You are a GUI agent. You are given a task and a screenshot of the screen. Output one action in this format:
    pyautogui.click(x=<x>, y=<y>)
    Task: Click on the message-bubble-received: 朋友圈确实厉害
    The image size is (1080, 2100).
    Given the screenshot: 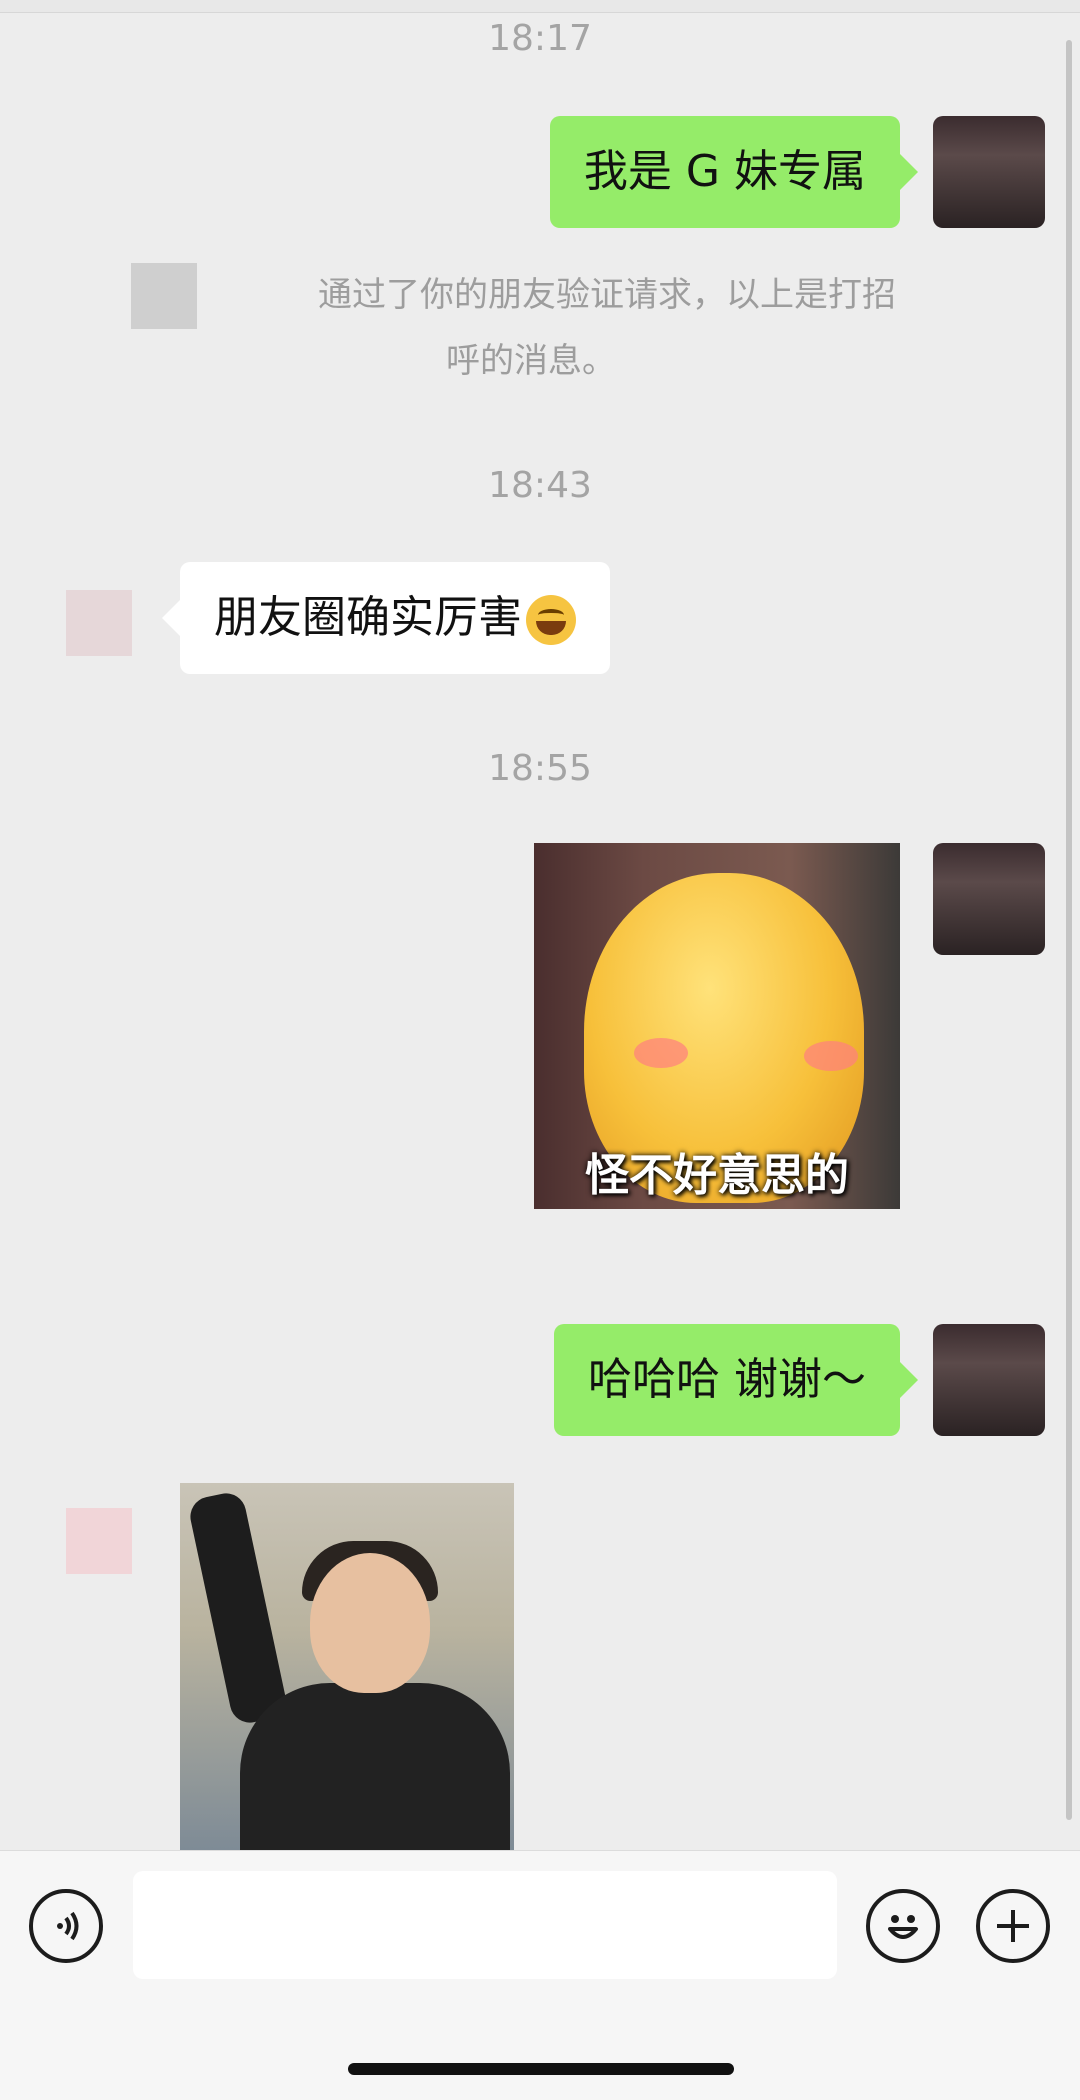 What is the action you would take?
    pyautogui.click(x=386, y=618)
    